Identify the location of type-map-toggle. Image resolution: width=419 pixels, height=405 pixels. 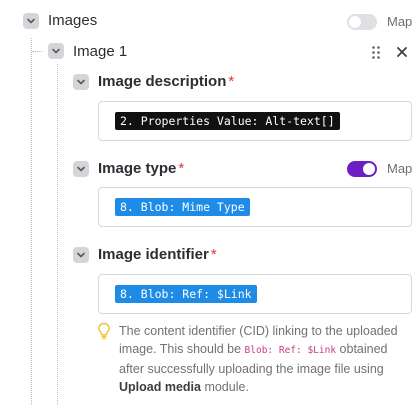
(362, 169).